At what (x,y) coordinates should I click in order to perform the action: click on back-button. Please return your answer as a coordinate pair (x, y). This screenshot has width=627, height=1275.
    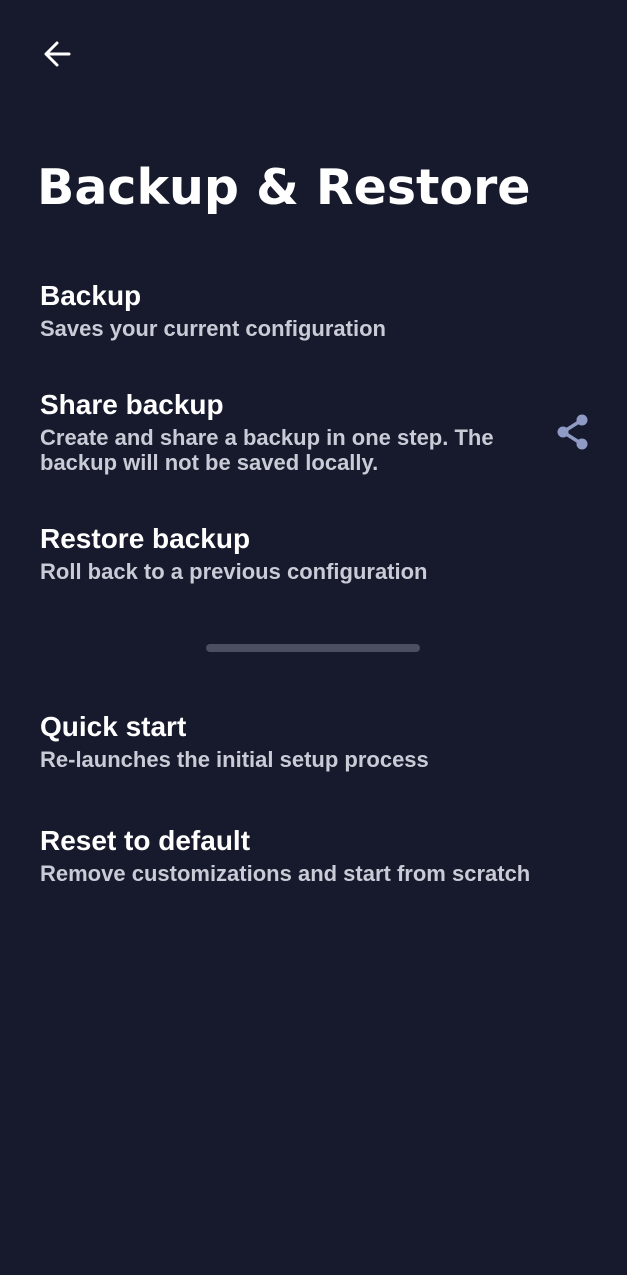
    Looking at the image, I should click on (57, 54).